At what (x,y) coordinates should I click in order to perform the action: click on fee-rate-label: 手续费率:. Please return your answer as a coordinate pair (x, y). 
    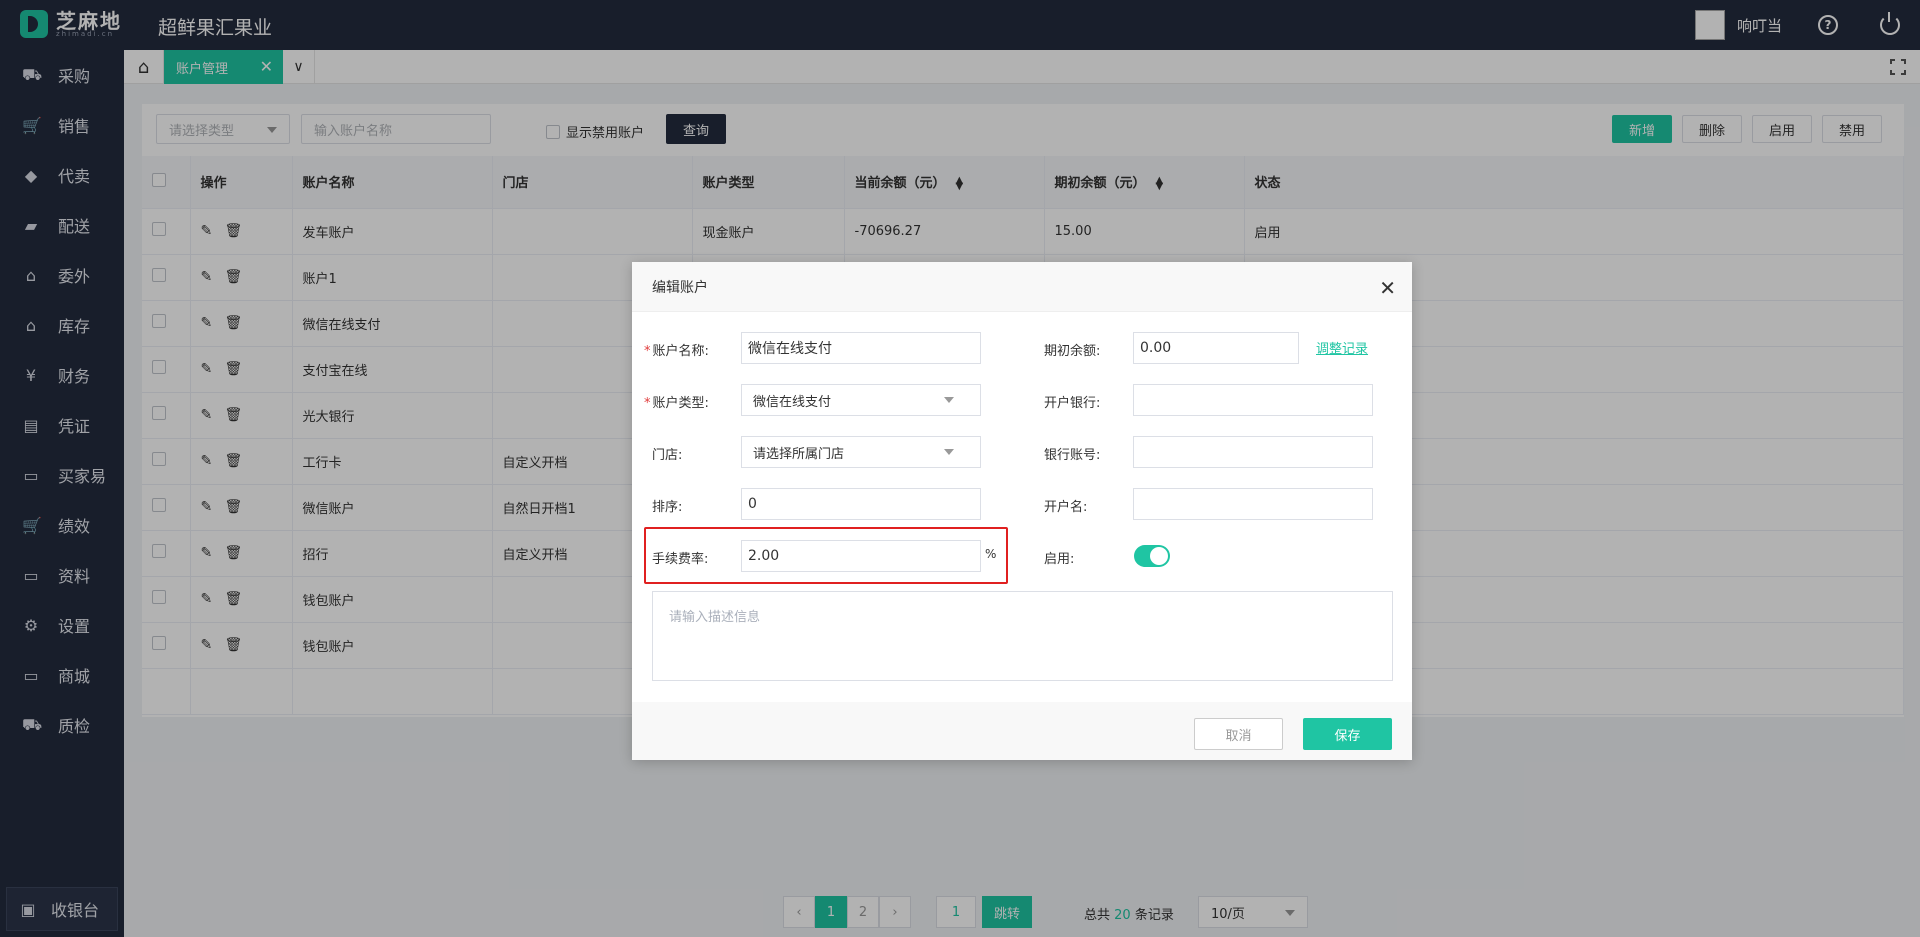
    Looking at the image, I should click on (680, 559).